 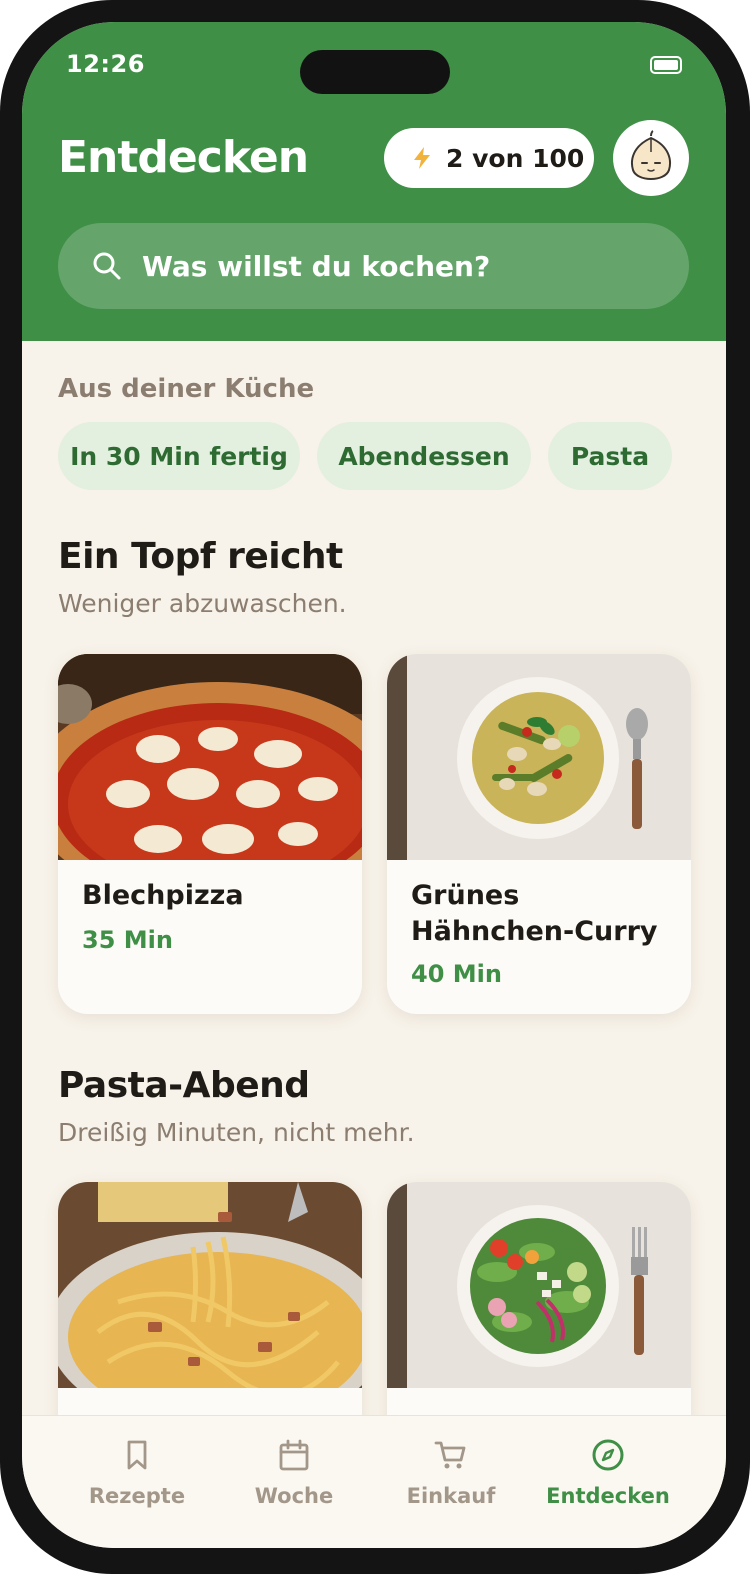 I want to click on page-title: Entdecken, so click(x=183, y=157).